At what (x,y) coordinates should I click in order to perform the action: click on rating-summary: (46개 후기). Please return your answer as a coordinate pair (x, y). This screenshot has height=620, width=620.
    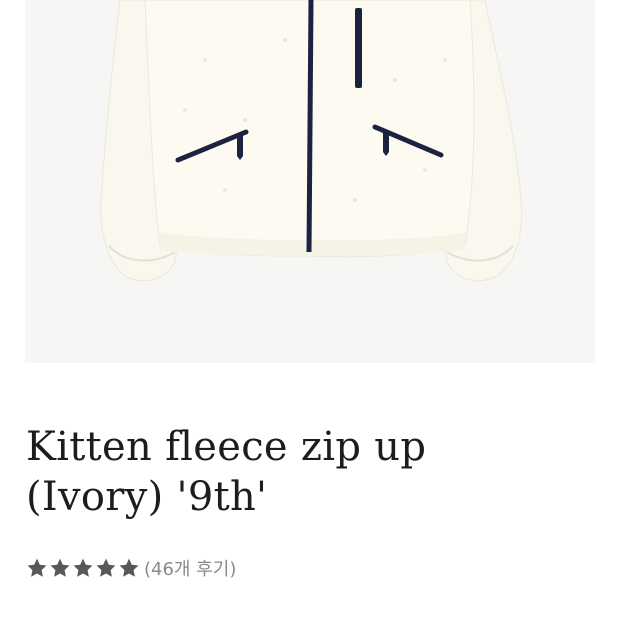
    Looking at the image, I should click on (131, 568).